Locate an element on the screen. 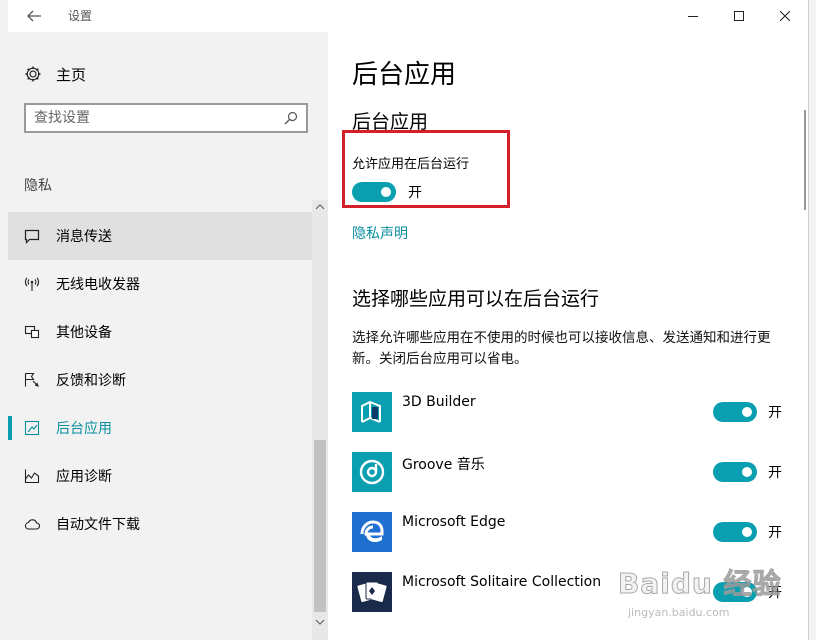  edge-app-icon is located at coordinates (372, 532).